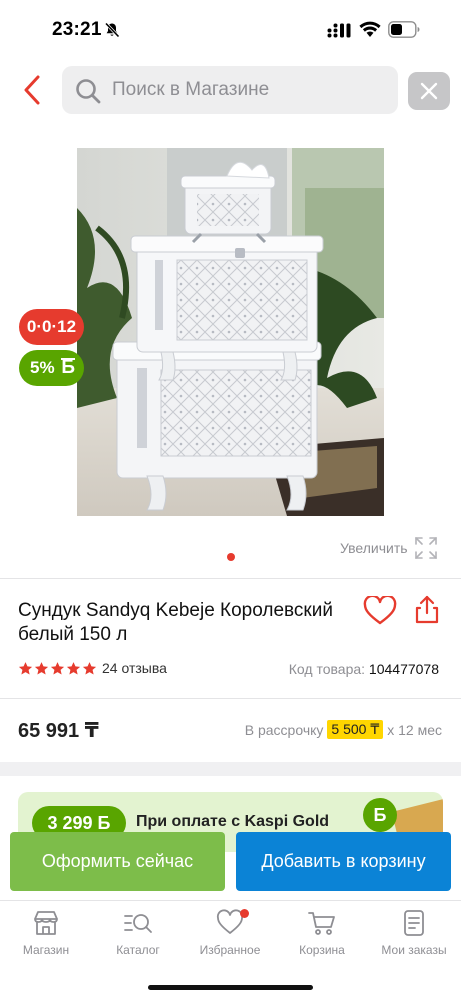  I want to click on favorite-heart-icon, so click(380, 611).